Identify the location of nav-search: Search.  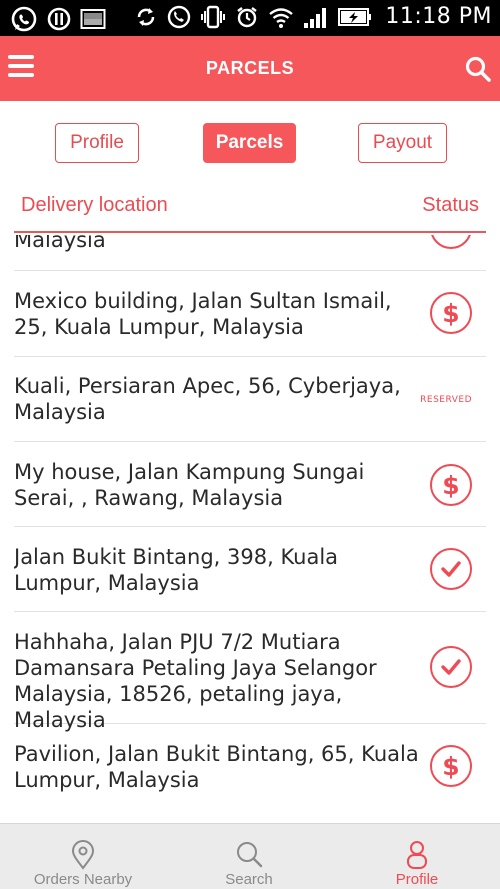
(249, 856).